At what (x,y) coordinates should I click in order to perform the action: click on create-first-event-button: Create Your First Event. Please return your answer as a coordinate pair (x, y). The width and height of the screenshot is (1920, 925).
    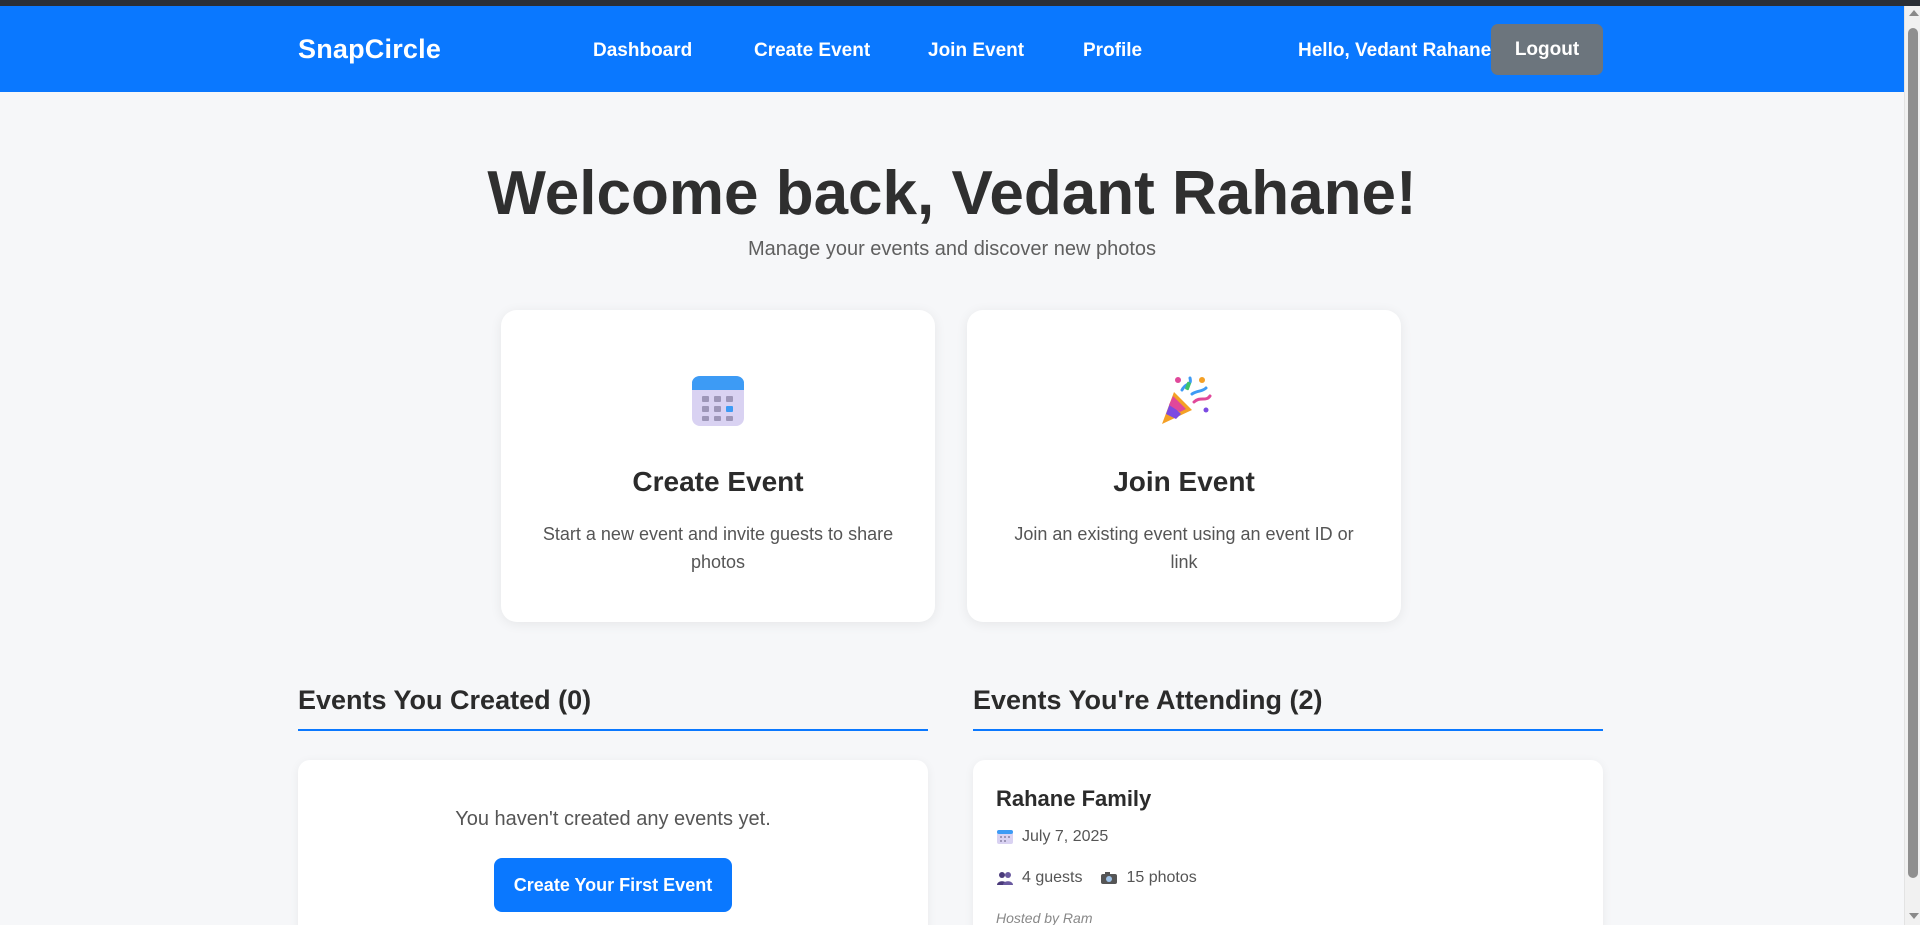
    Looking at the image, I should click on (613, 885).